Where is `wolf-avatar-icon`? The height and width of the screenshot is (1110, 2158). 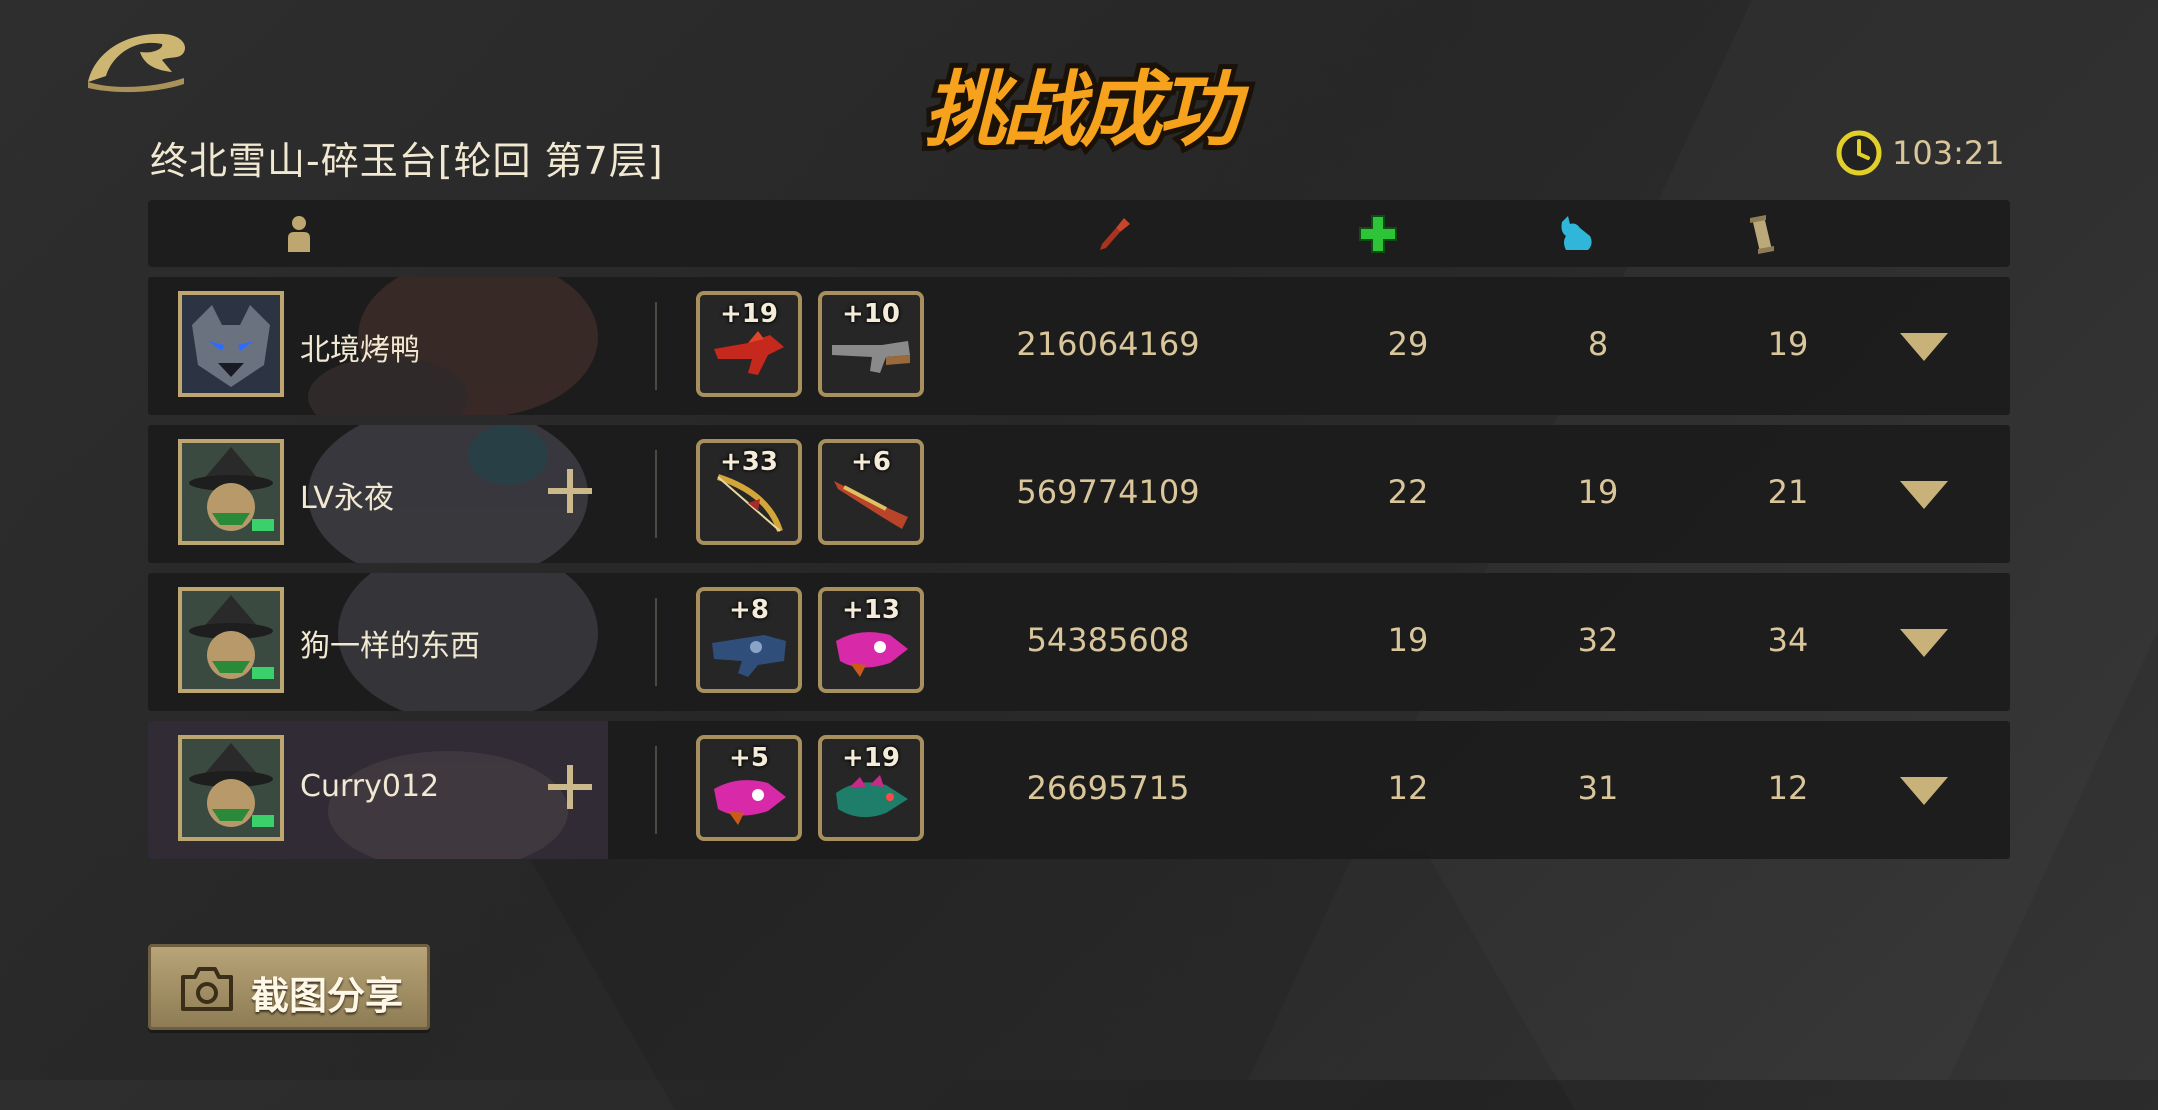 wolf-avatar-icon is located at coordinates (231, 344).